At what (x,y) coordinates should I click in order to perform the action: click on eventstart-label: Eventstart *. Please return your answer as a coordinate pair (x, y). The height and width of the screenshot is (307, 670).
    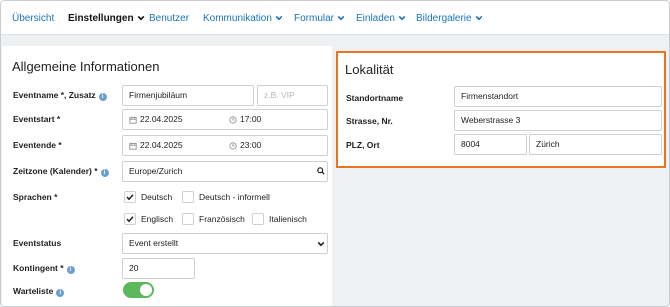
    Looking at the image, I should click on (37, 119).